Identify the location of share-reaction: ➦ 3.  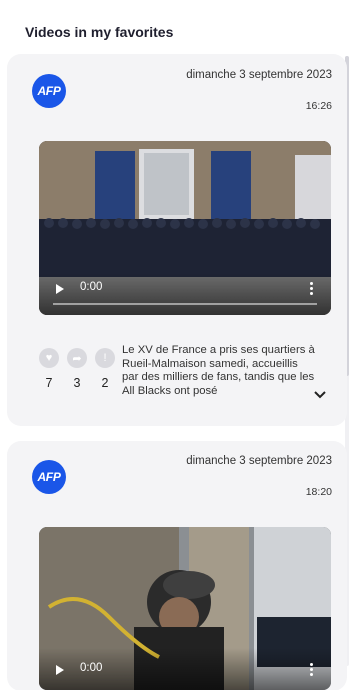
(77, 369).